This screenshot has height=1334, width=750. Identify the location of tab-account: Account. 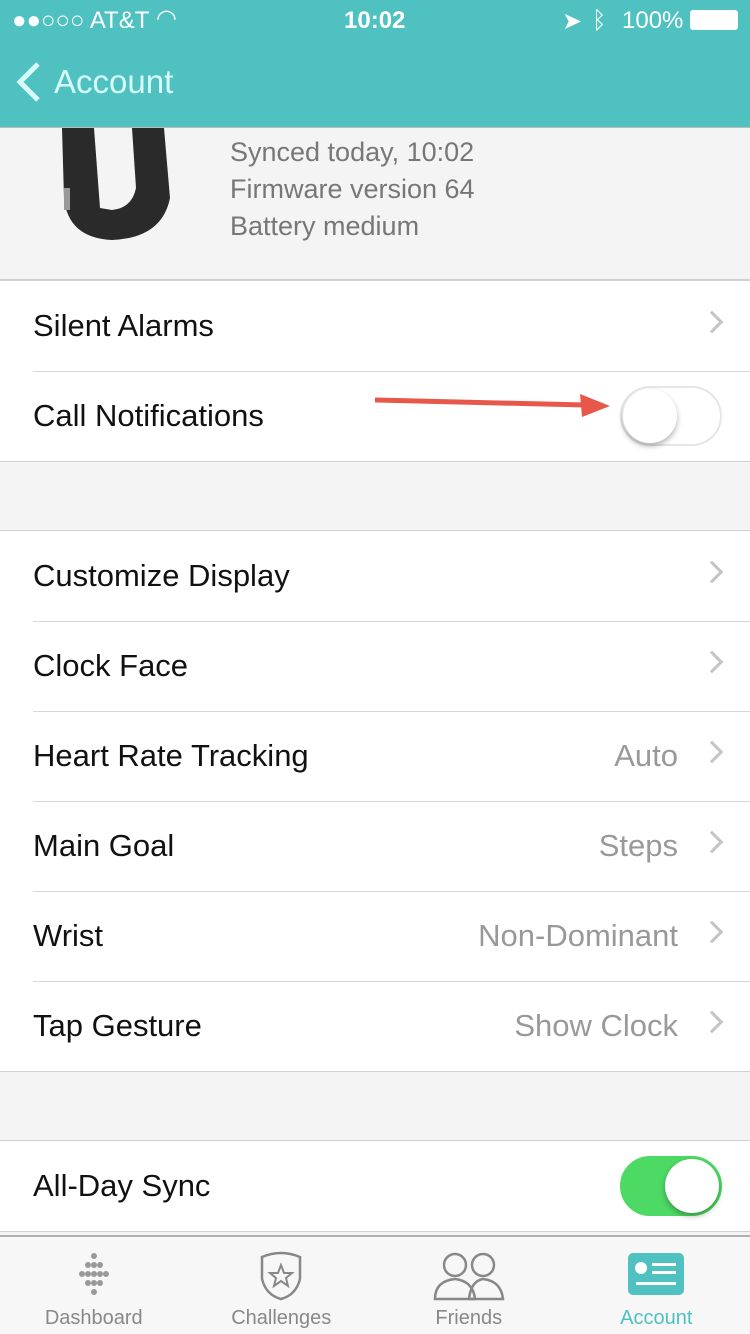
(656, 1285).